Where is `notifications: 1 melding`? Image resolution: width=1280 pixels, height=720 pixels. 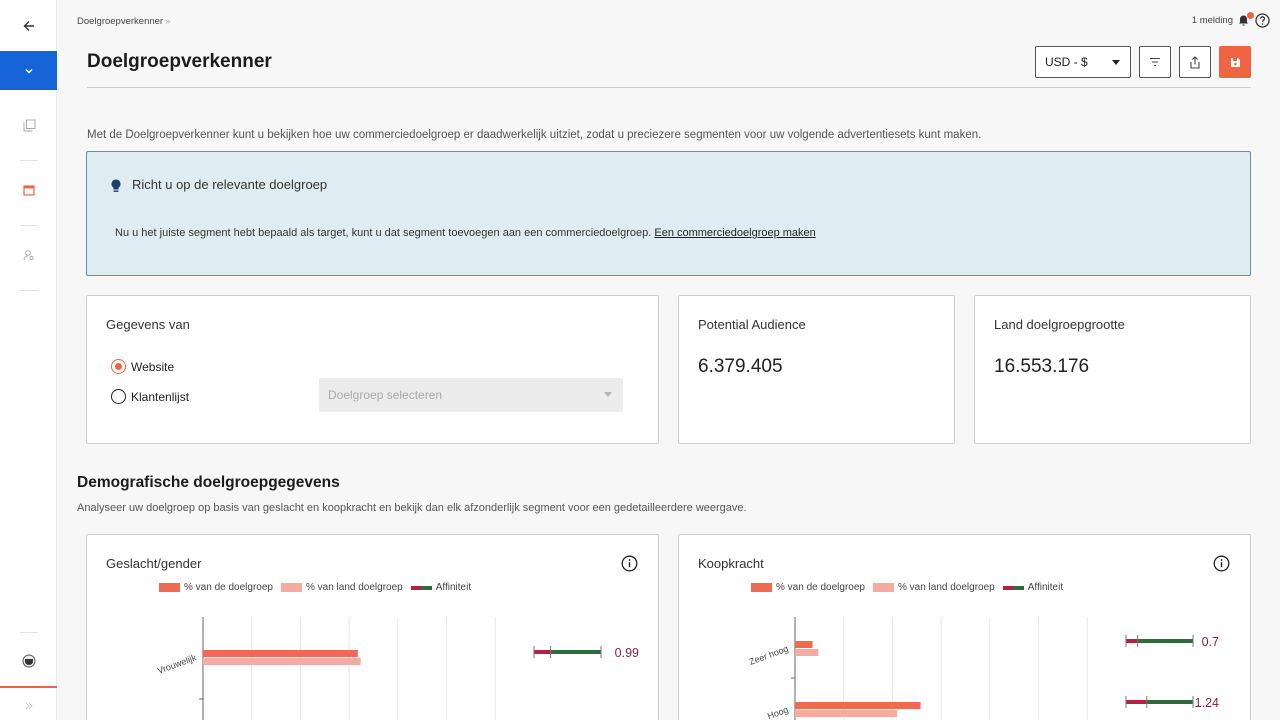 notifications: 1 melding is located at coordinates (1230, 19).